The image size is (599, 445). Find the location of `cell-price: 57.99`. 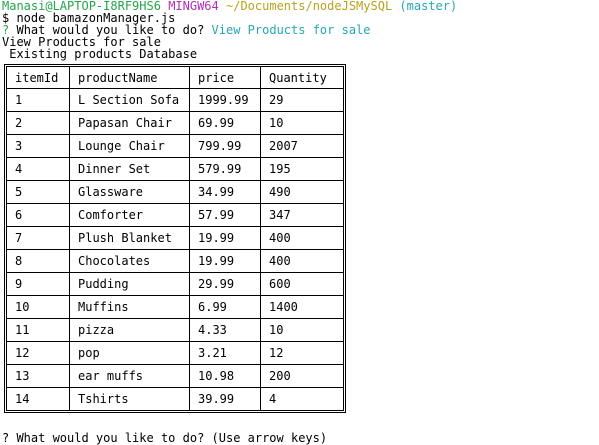

cell-price: 57.99 is located at coordinates (225, 215).